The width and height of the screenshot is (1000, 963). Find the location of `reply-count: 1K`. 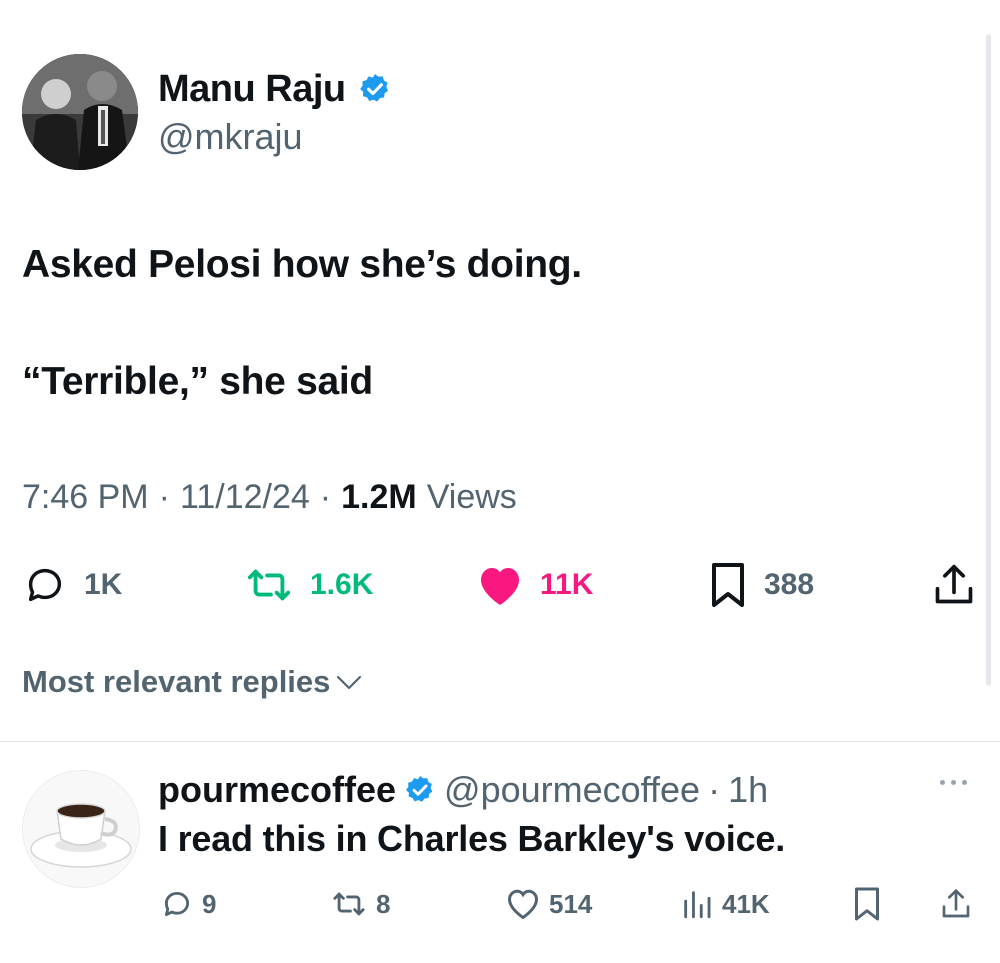

reply-count: 1K is located at coordinates (103, 584).